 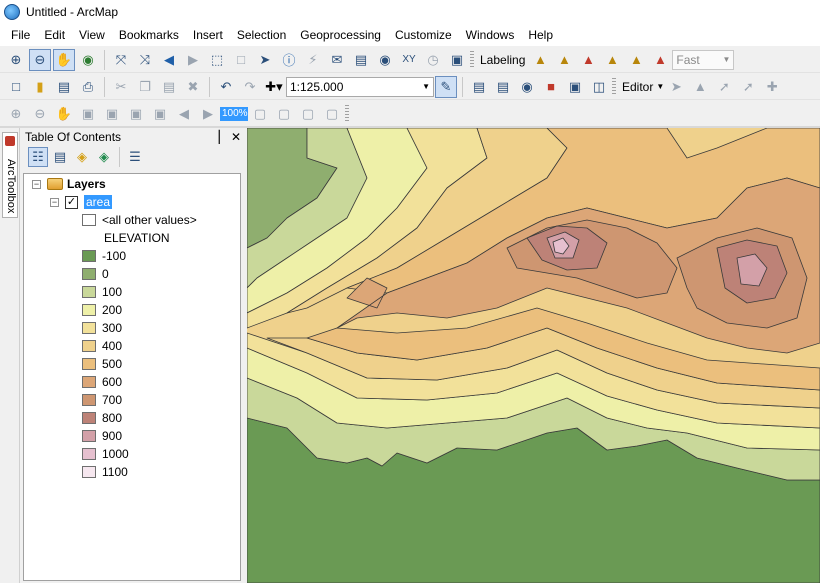 What do you see at coordinates (40, 87) in the screenshot?
I see `open-folder-icon: ▮` at bounding box center [40, 87].